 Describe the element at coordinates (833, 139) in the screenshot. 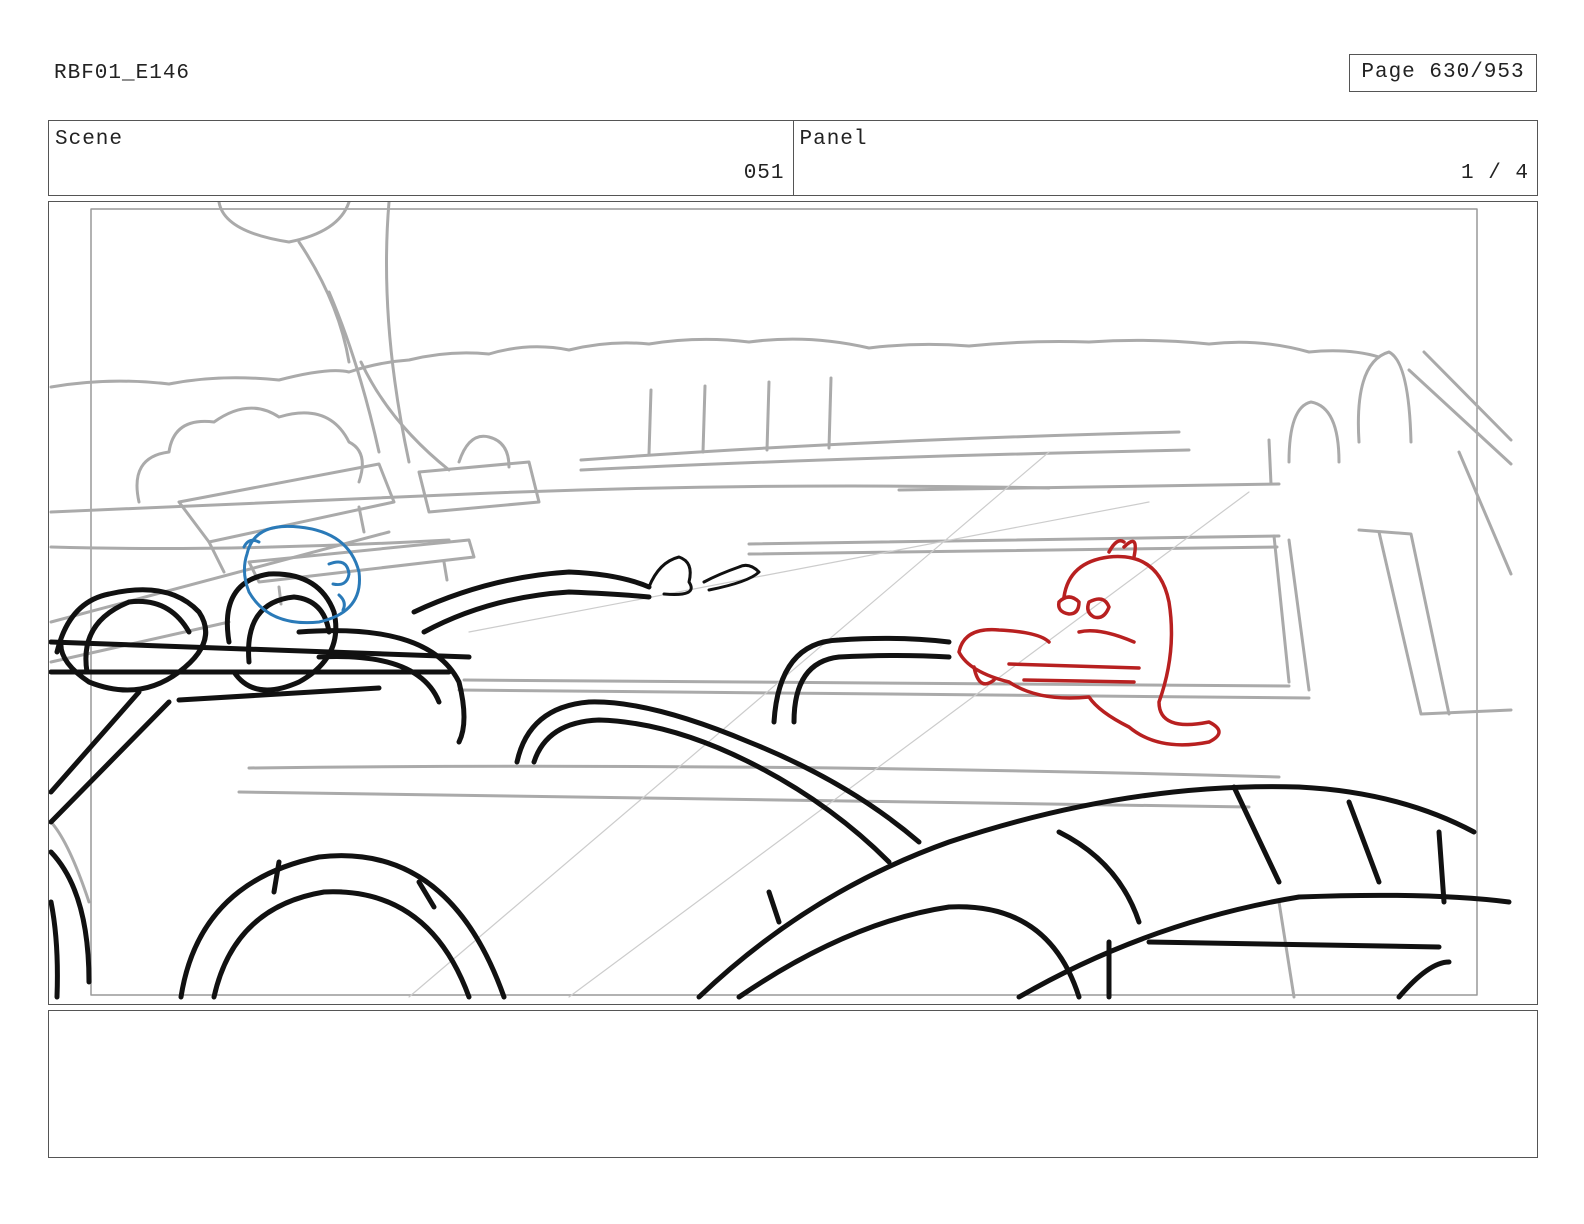

I see `panel-label: Panel` at that location.